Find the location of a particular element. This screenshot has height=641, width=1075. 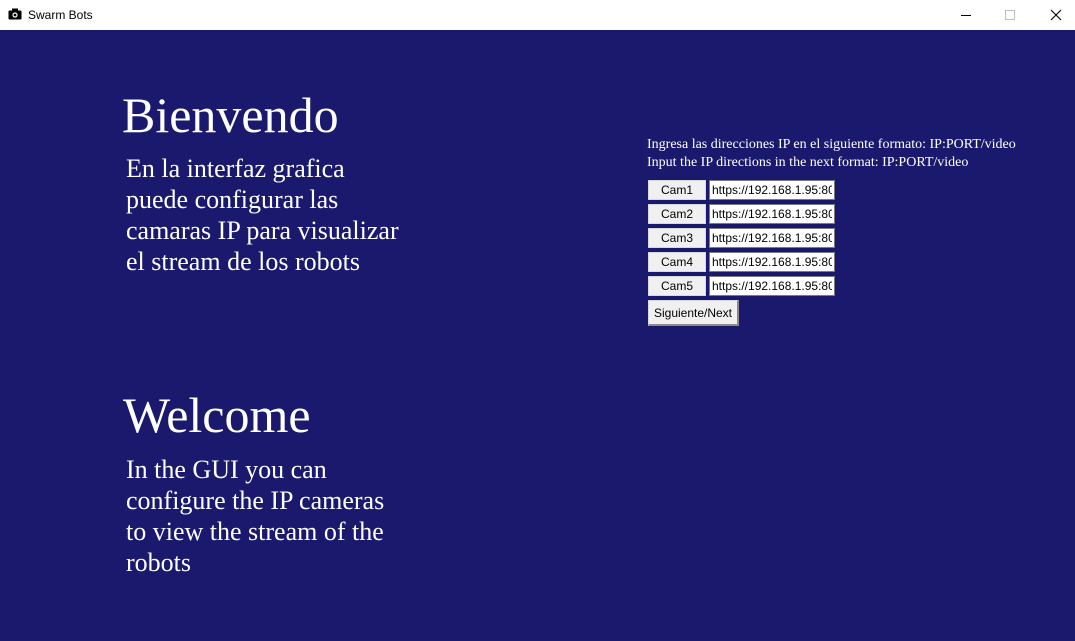

minimize-icon is located at coordinates (966, 15).